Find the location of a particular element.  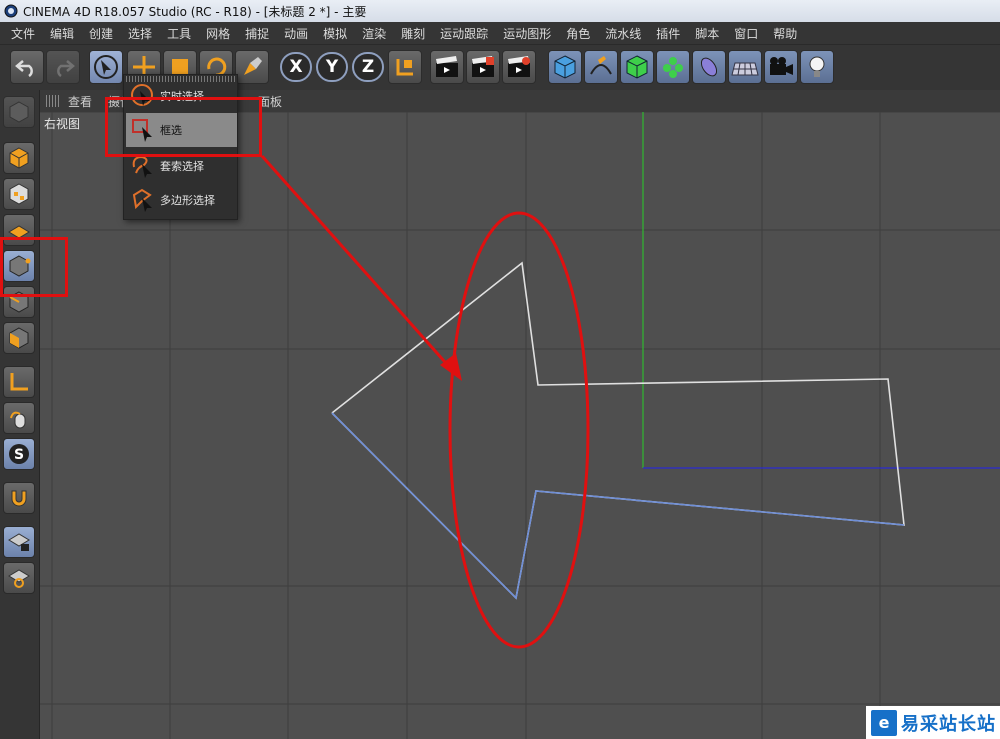

menu-tools: 工具 is located at coordinates (179, 33).